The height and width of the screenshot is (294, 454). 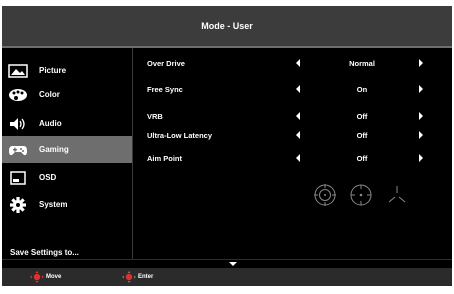 I want to click on aim-point-options, so click(x=361, y=195).